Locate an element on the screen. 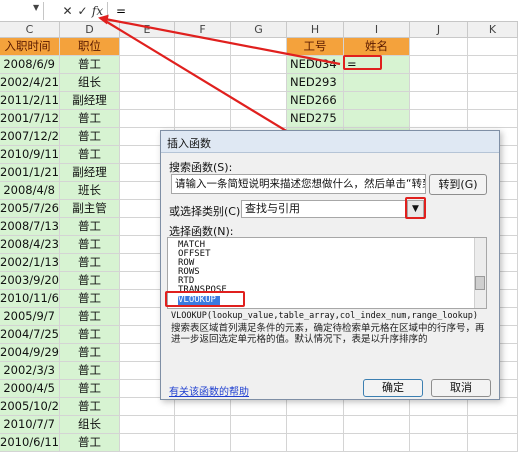  help-link: 有关该函数的帮助 is located at coordinates (209, 390).